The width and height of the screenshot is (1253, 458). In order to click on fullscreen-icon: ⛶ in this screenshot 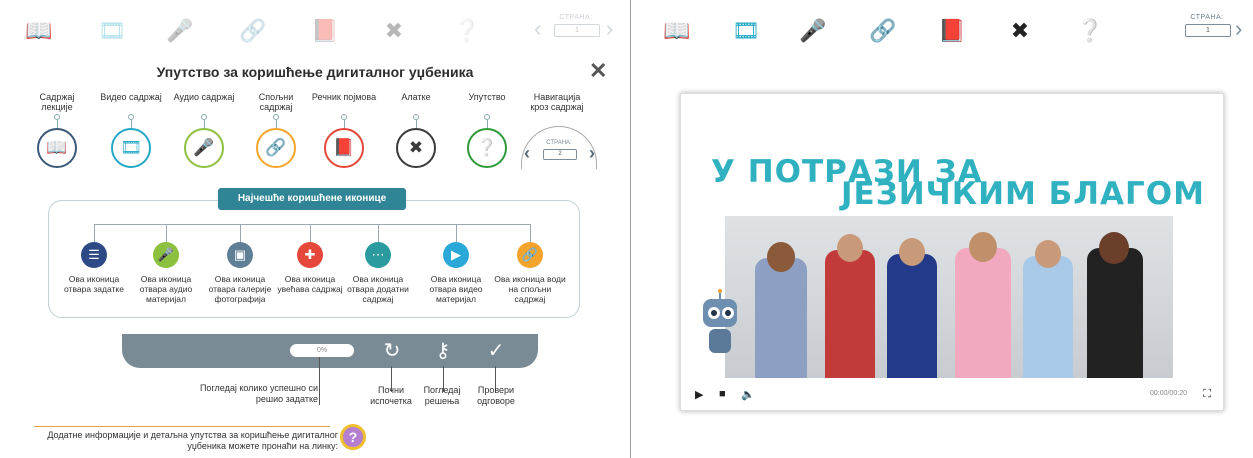, I will do `click(1207, 394)`.